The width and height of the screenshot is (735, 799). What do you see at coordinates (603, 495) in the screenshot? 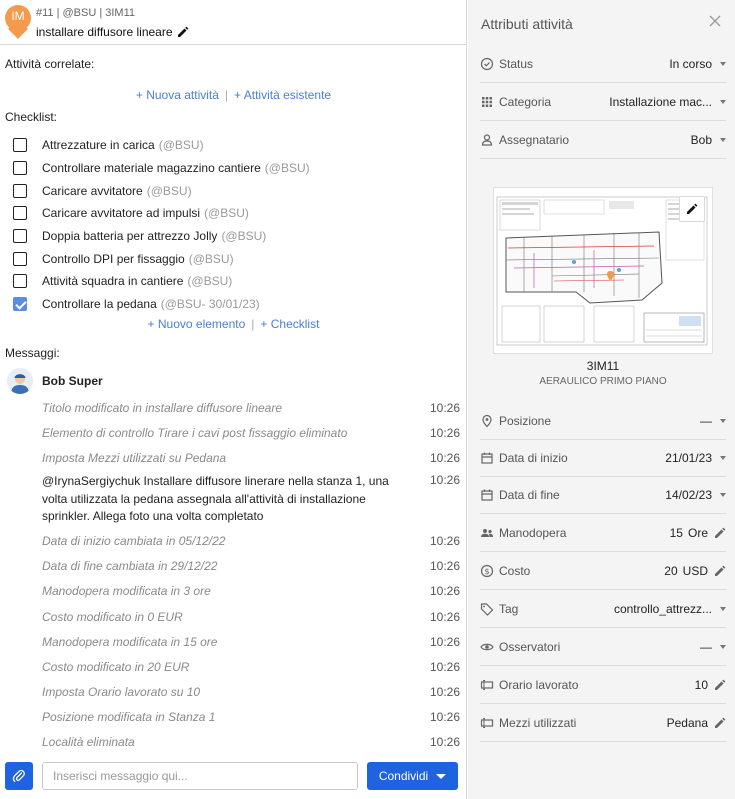
I see `end-date-field: Data di fine 14/02/23` at bounding box center [603, 495].